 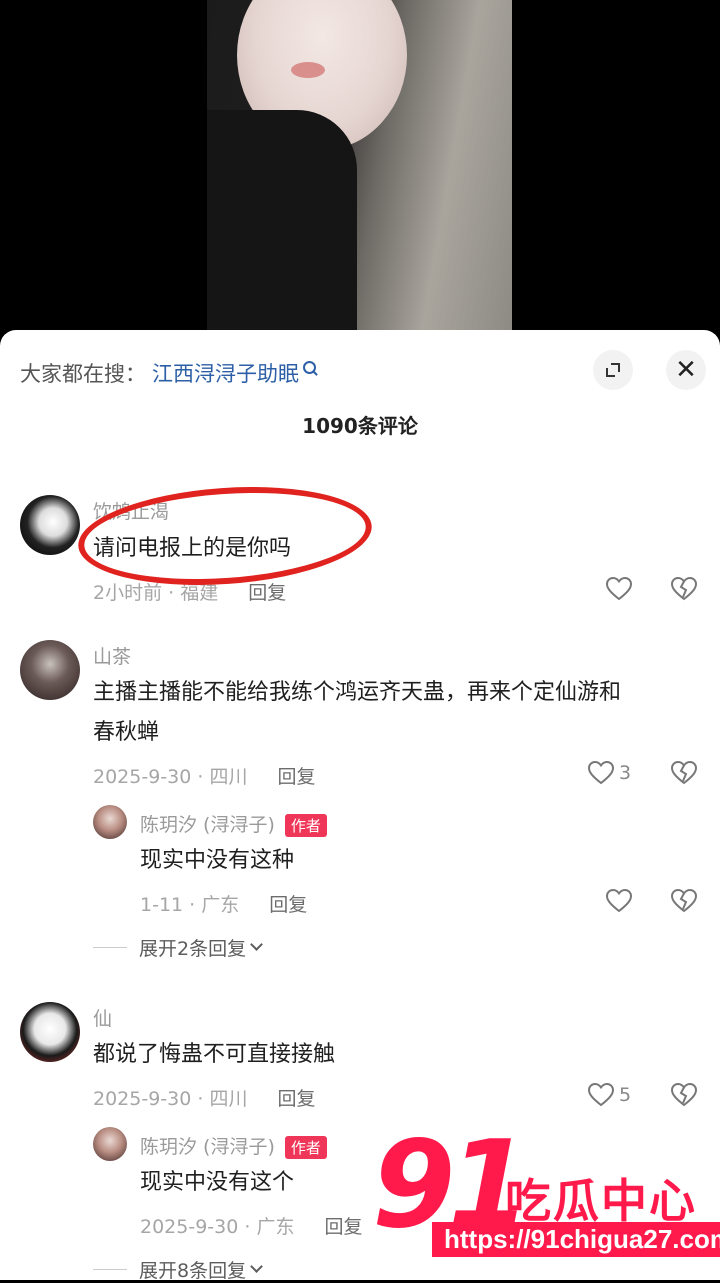 I want to click on reply-time-location: 1-11 · 广东, so click(x=190, y=905).